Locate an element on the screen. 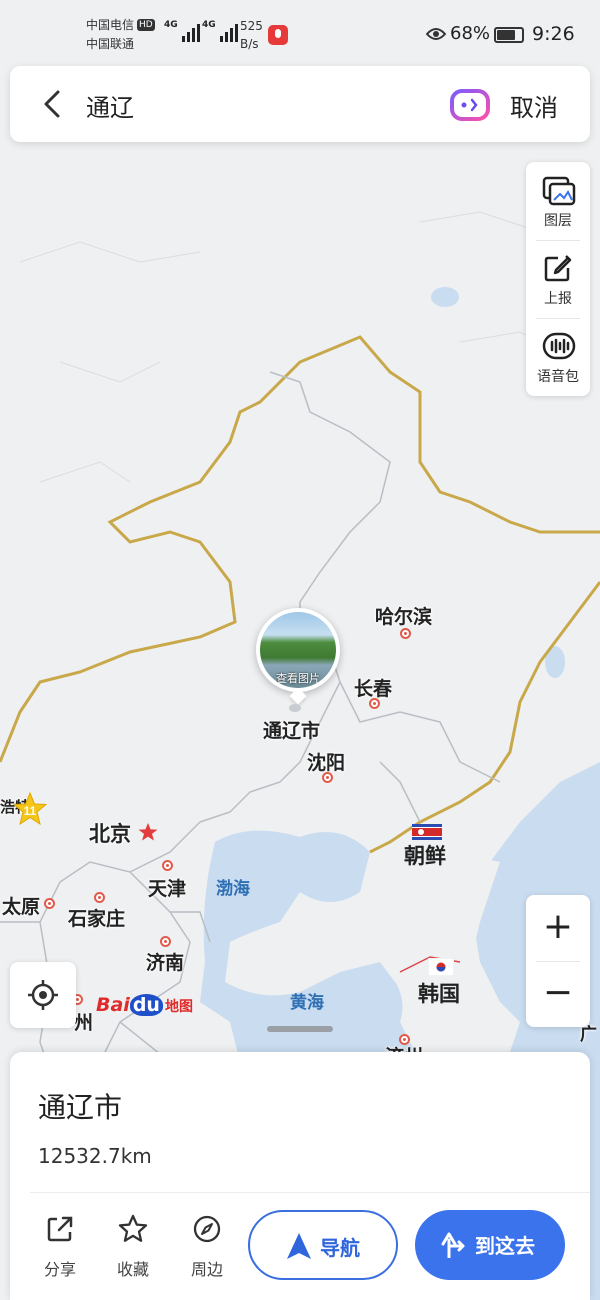 Image resolution: width=600 pixels, height=1300 pixels. place-distance: 12532.7km is located at coordinates (95, 1156).